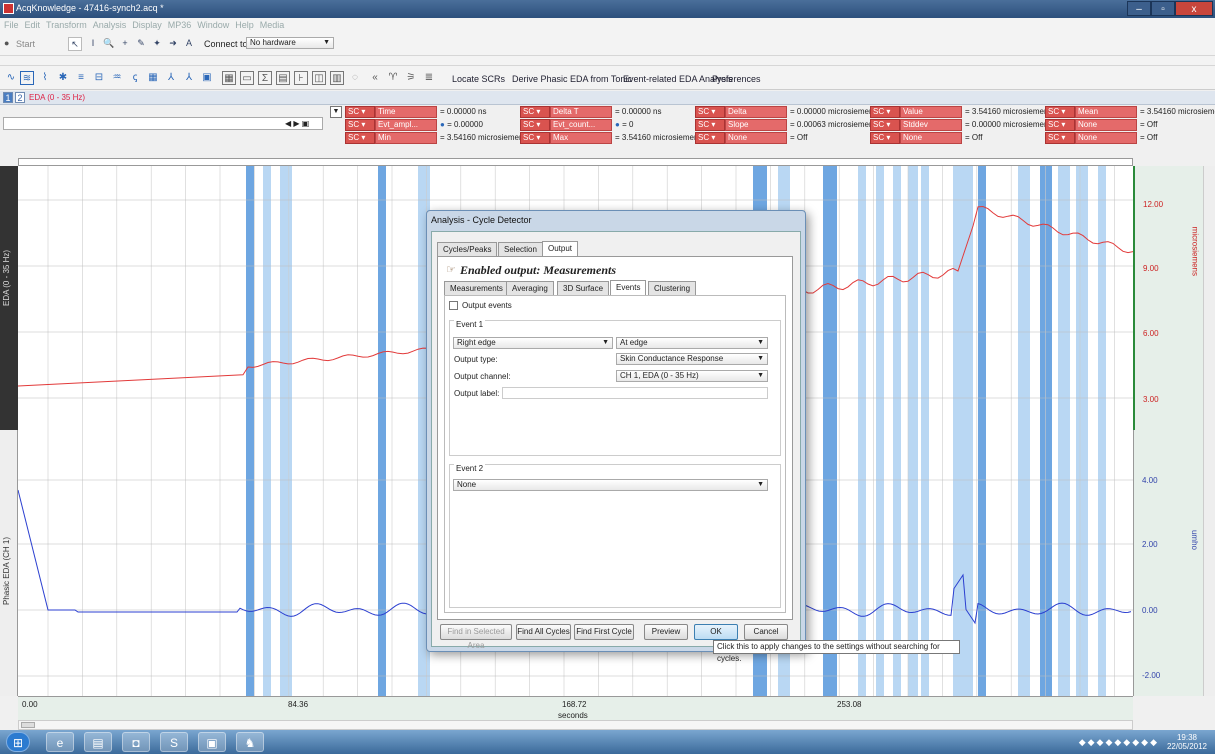 This screenshot has height=754, width=1215. What do you see at coordinates (406, 112) in the screenshot?
I see `meas-function: Time` at bounding box center [406, 112].